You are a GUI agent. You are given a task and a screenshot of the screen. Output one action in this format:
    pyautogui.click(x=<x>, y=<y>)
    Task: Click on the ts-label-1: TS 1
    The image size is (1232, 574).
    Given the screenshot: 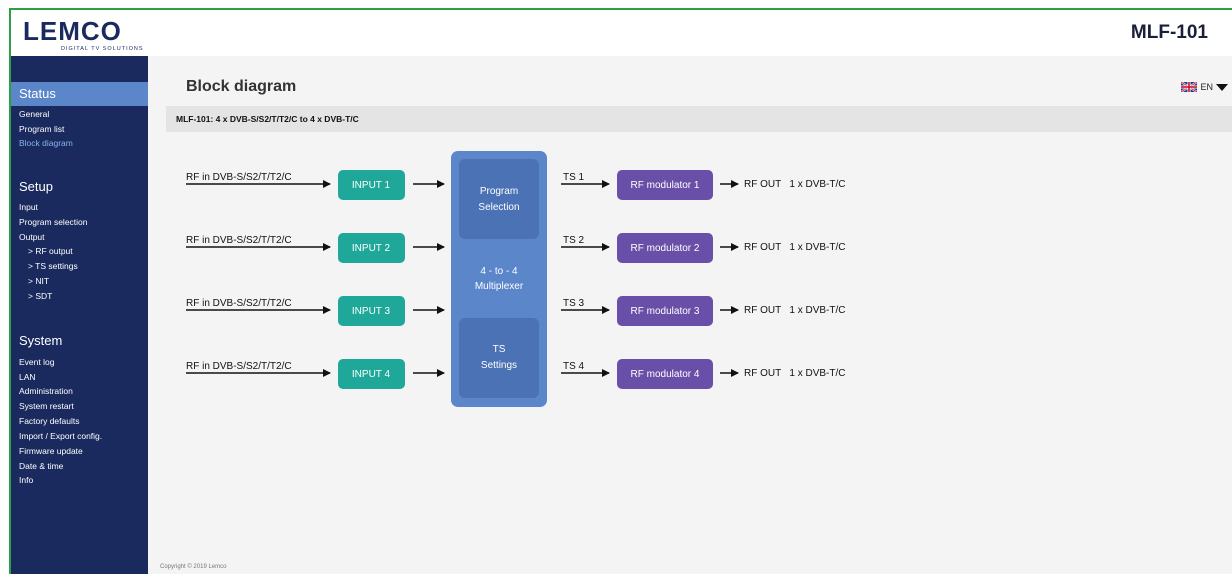 What is the action you would take?
    pyautogui.click(x=574, y=177)
    